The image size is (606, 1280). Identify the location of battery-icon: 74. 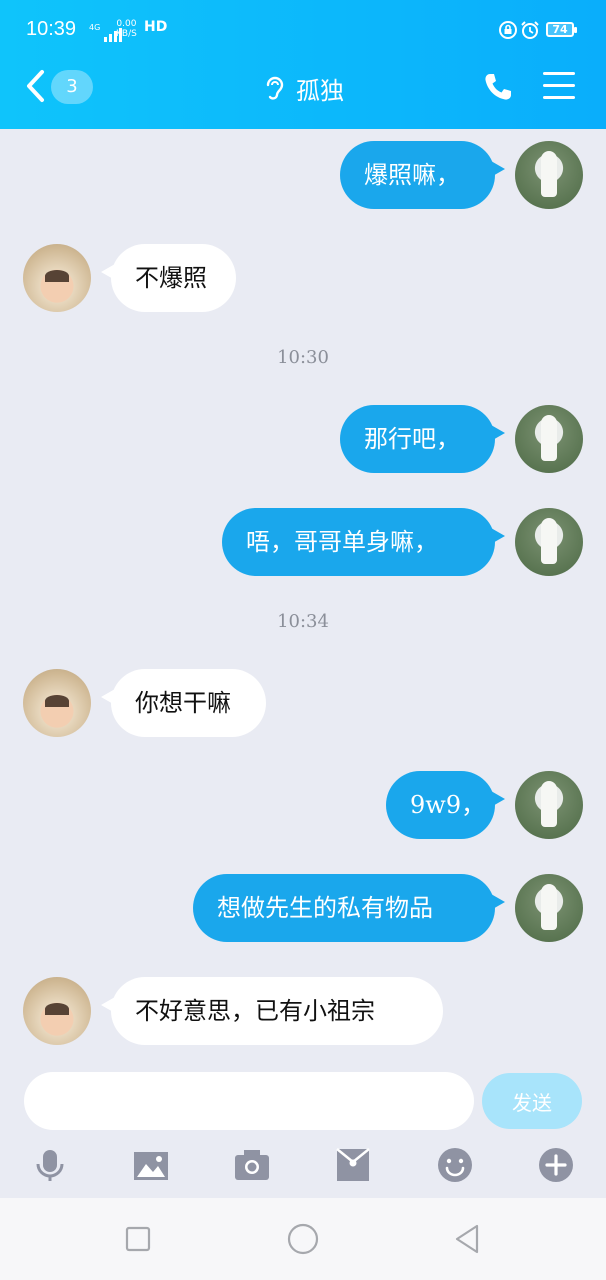
(561, 29).